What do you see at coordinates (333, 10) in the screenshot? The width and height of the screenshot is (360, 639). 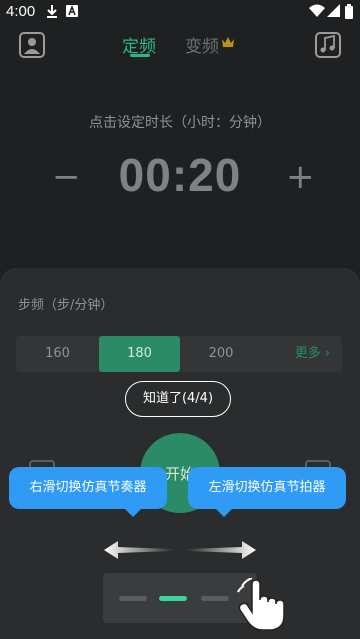 I see `signal-icon` at bounding box center [333, 10].